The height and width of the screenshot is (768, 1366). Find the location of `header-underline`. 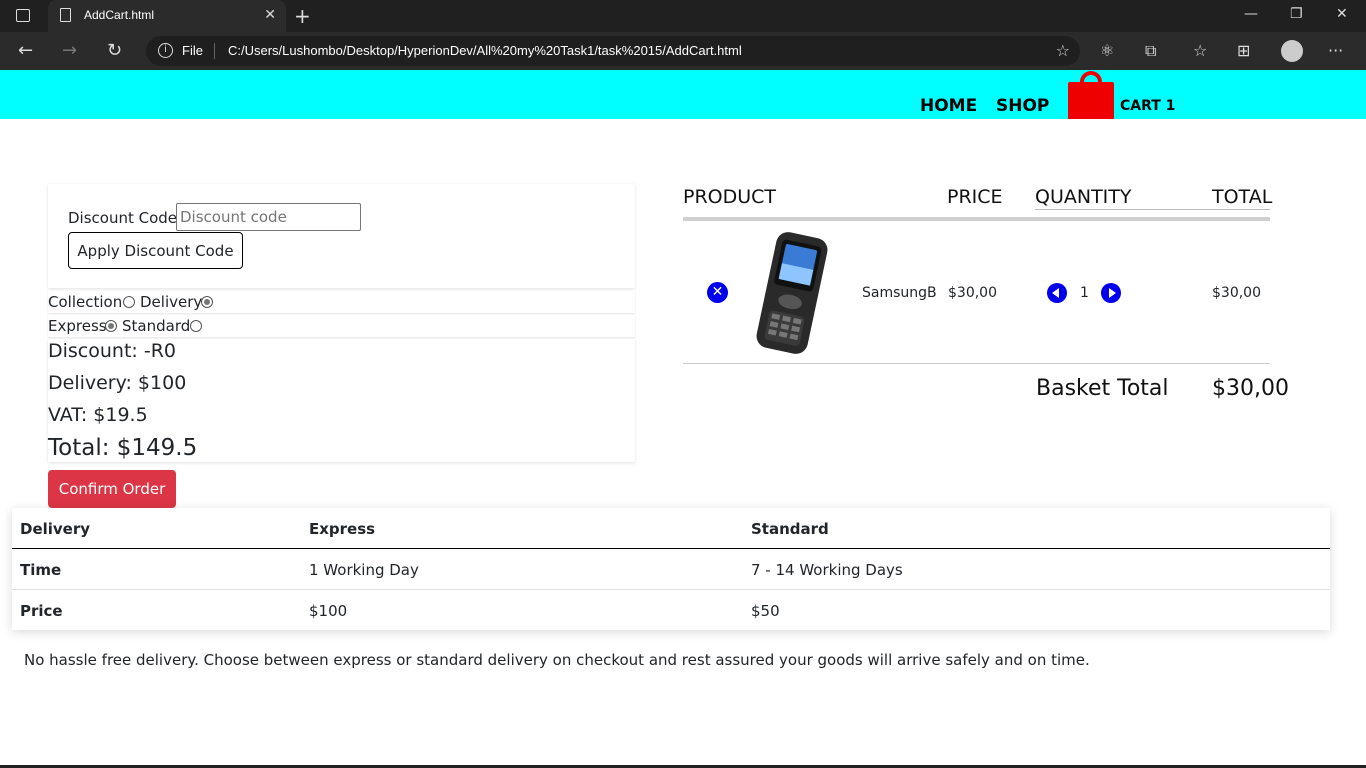

header-underline is located at coordinates (1152, 209).